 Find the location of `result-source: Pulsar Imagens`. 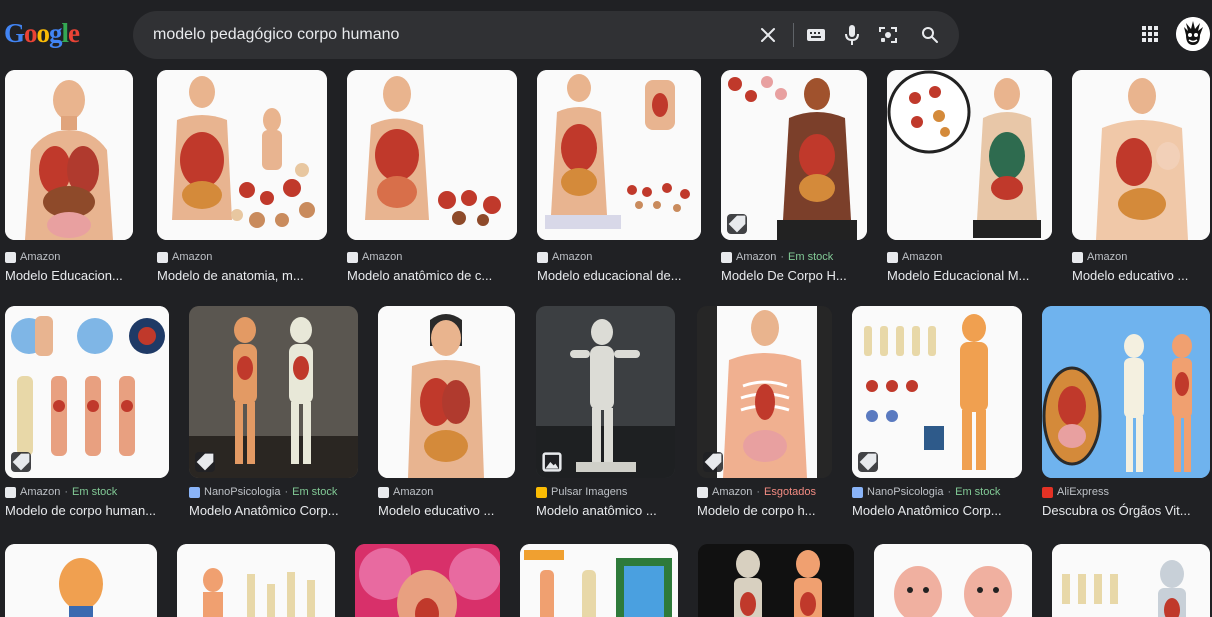

result-source: Pulsar Imagens is located at coordinates (605, 492).